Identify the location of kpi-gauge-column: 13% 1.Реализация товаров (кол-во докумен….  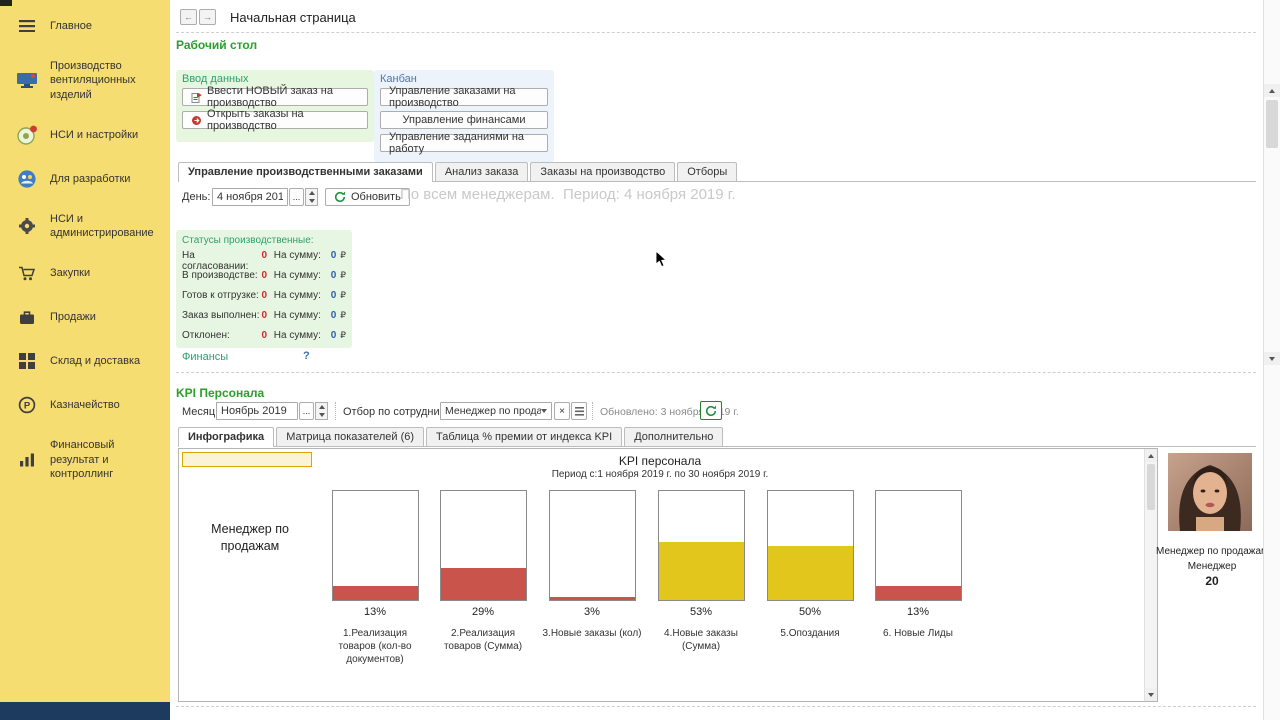
(375, 578).